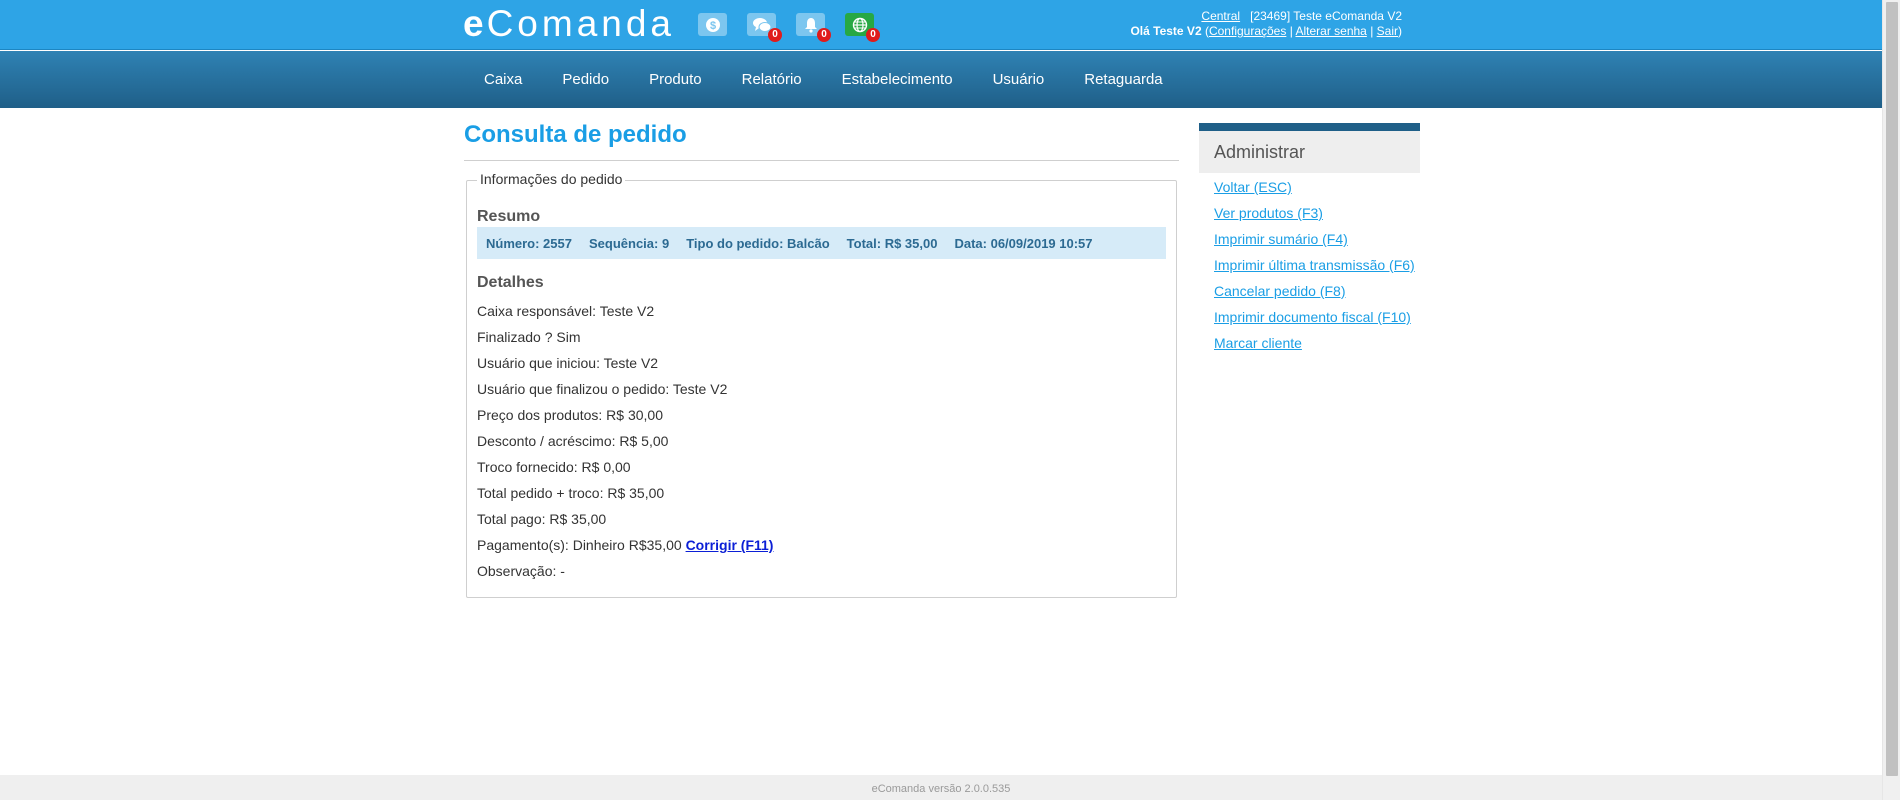  I want to click on money-icon: $, so click(712, 24).